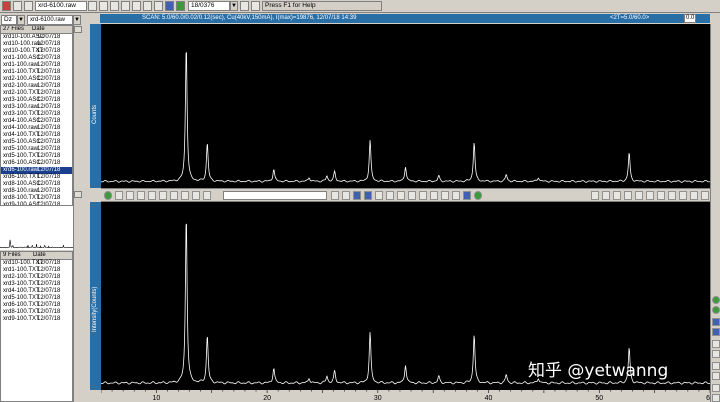 This screenshot has width=720, height=402. I want to click on close-panel-icon, so click(78, 29).